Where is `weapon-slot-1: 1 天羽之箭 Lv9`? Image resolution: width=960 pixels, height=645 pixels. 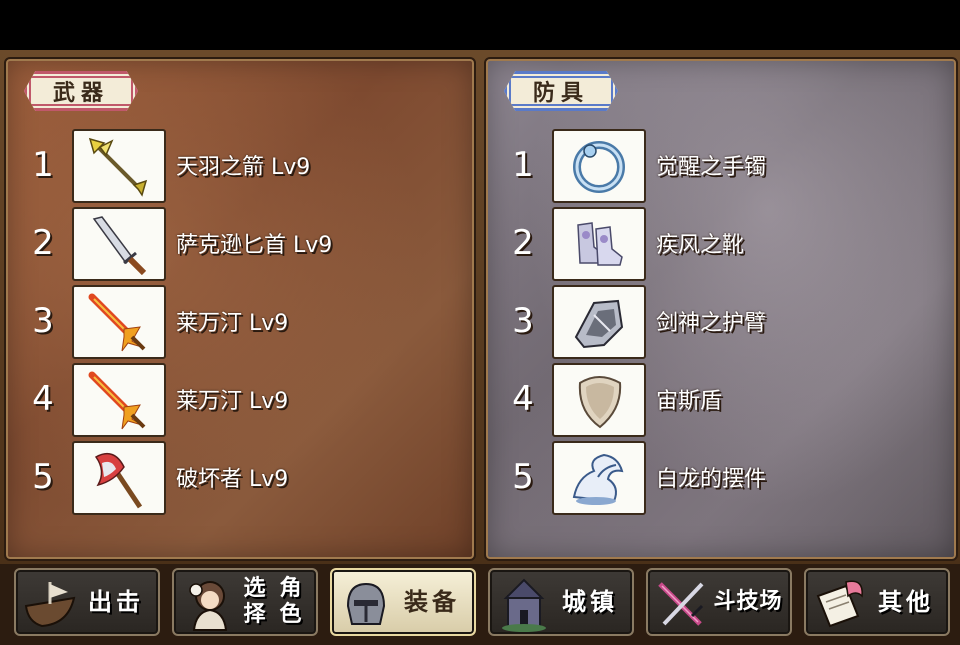
weapon-slot-1: 1 天羽之箭 Lv9 is located at coordinates (240, 165).